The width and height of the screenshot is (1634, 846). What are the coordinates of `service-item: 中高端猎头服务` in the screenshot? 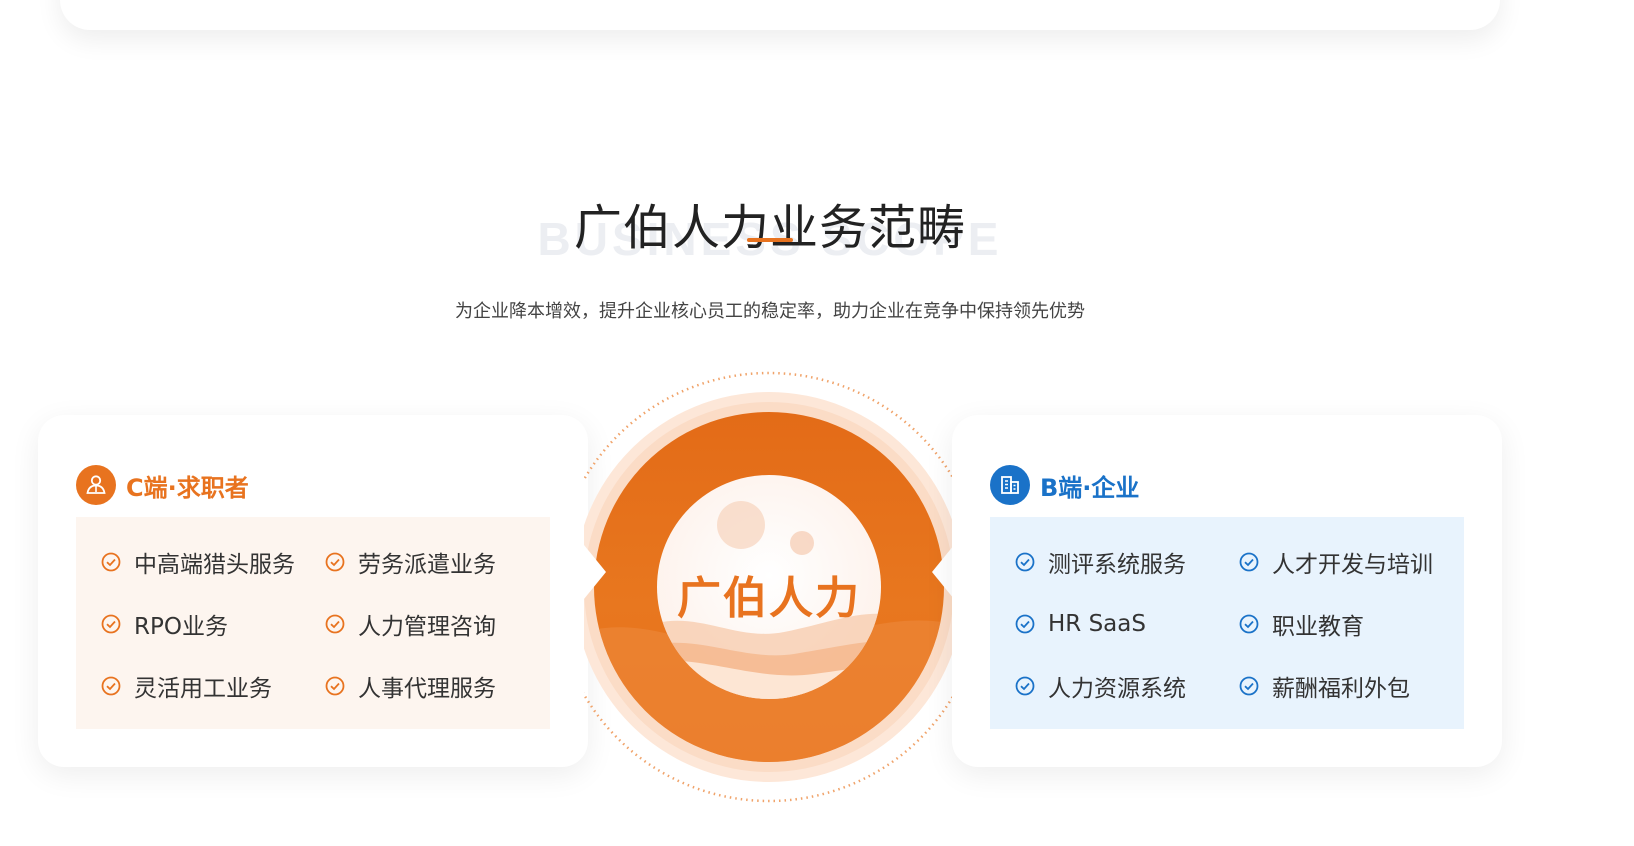 It's located at (212, 562).